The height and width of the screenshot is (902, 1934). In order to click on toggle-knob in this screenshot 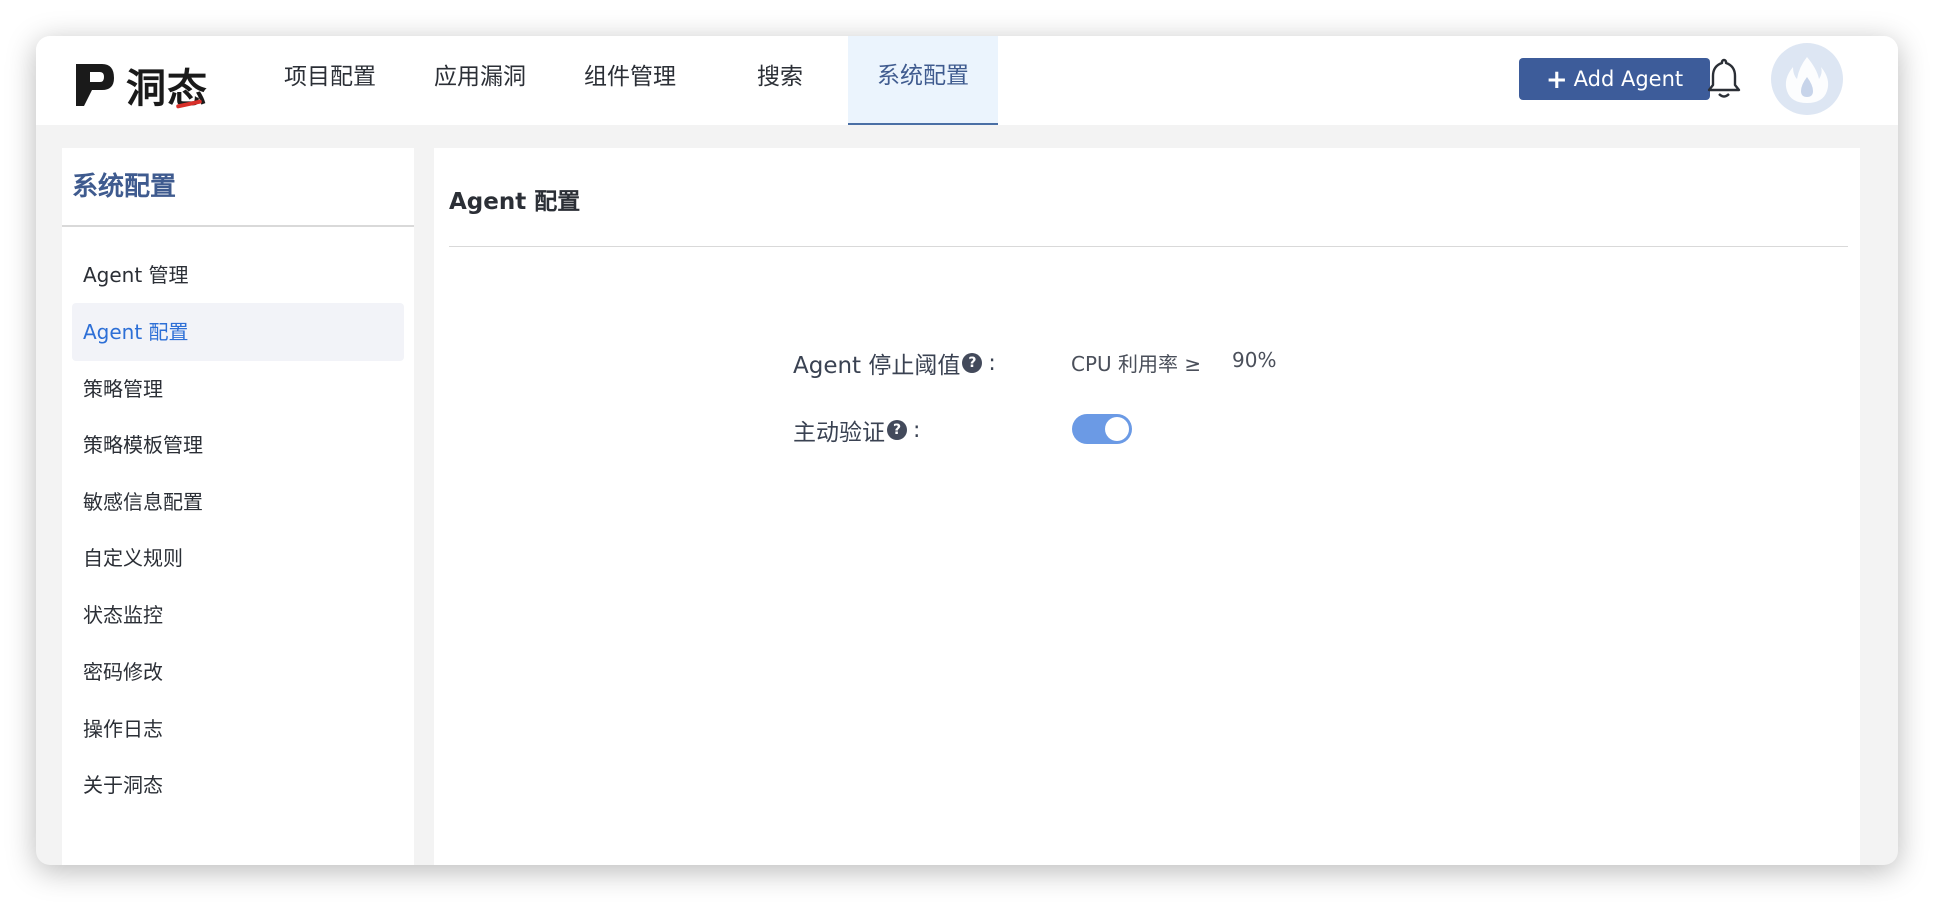, I will do `click(1117, 429)`.